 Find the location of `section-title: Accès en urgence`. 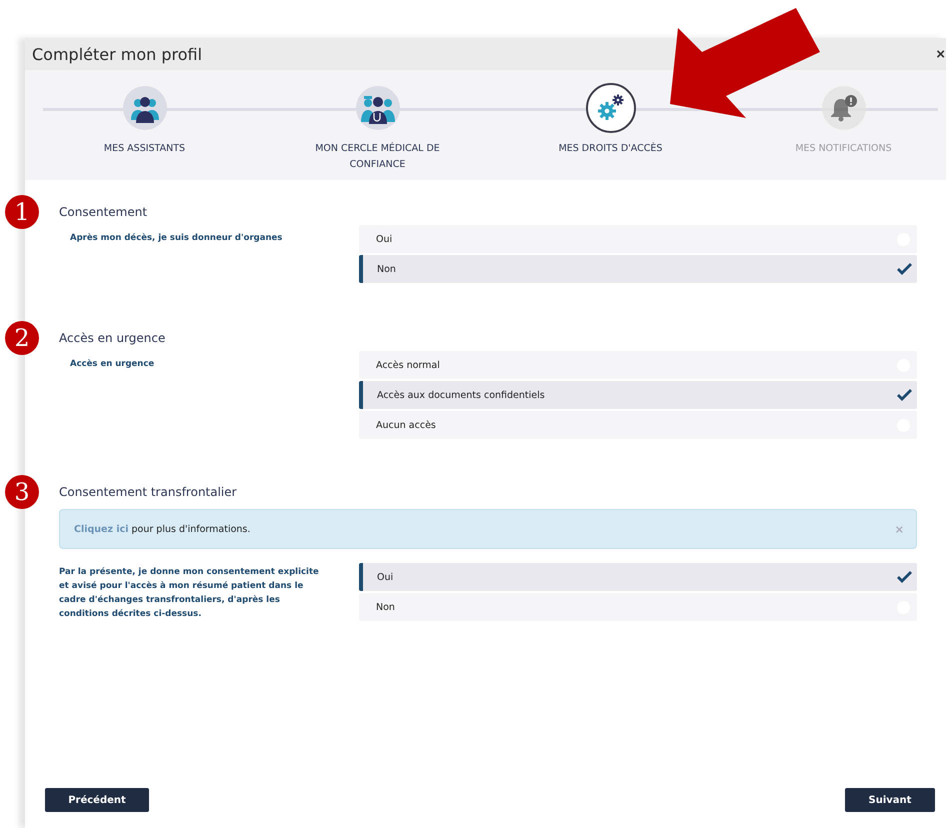

section-title: Accès en urgence is located at coordinates (112, 338).